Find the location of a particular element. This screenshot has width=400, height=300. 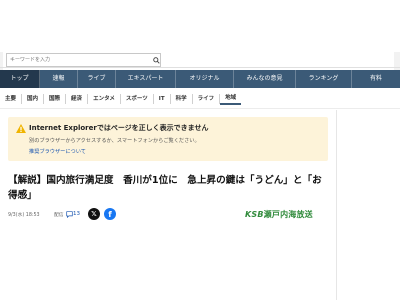

recommended-browser-link: 推奨ブラウザーについて is located at coordinates (57, 151).